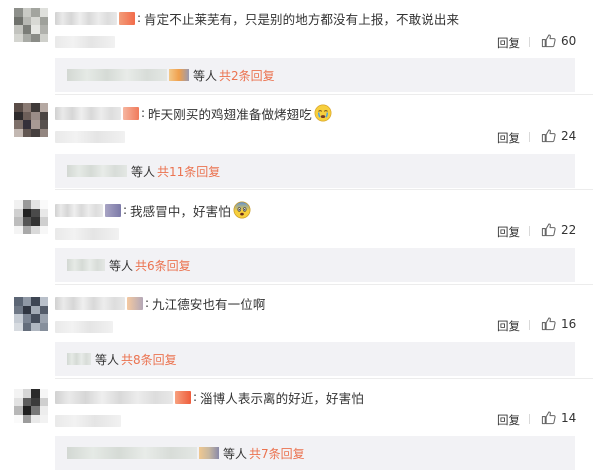 Image resolution: width=593 pixels, height=474 pixels. I want to click on sub-replies-link: 共2条回复, so click(247, 75).